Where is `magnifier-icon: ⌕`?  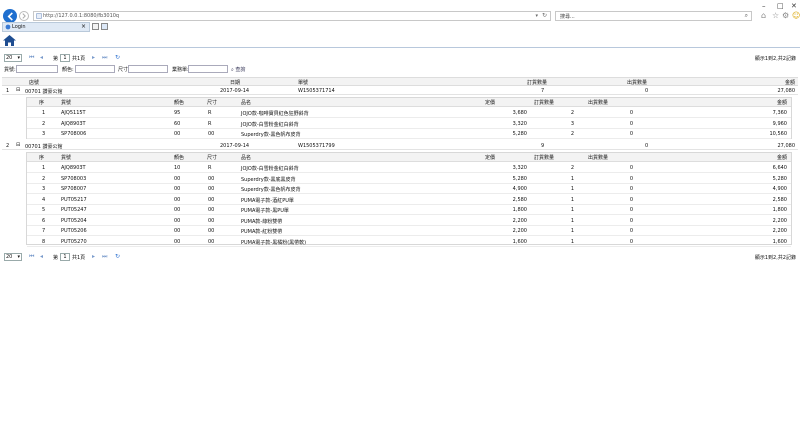
magnifier-icon: ⌕ is located at coordinates (746, 16).